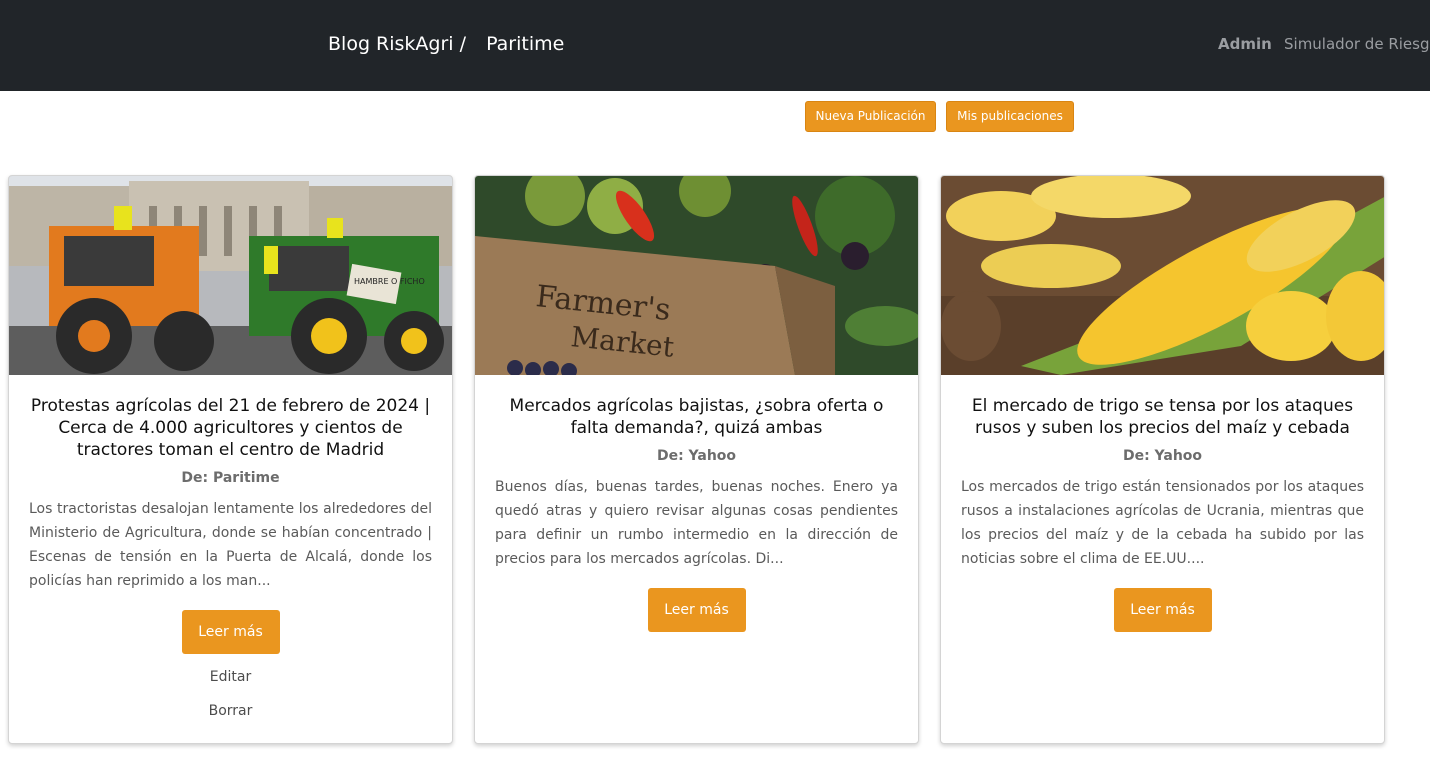  What do you see at coordinates (230, 275) in the screenshot?
I see `post-image-tractors: HAMBRE O FICHO` at bounding box center [230, 275].